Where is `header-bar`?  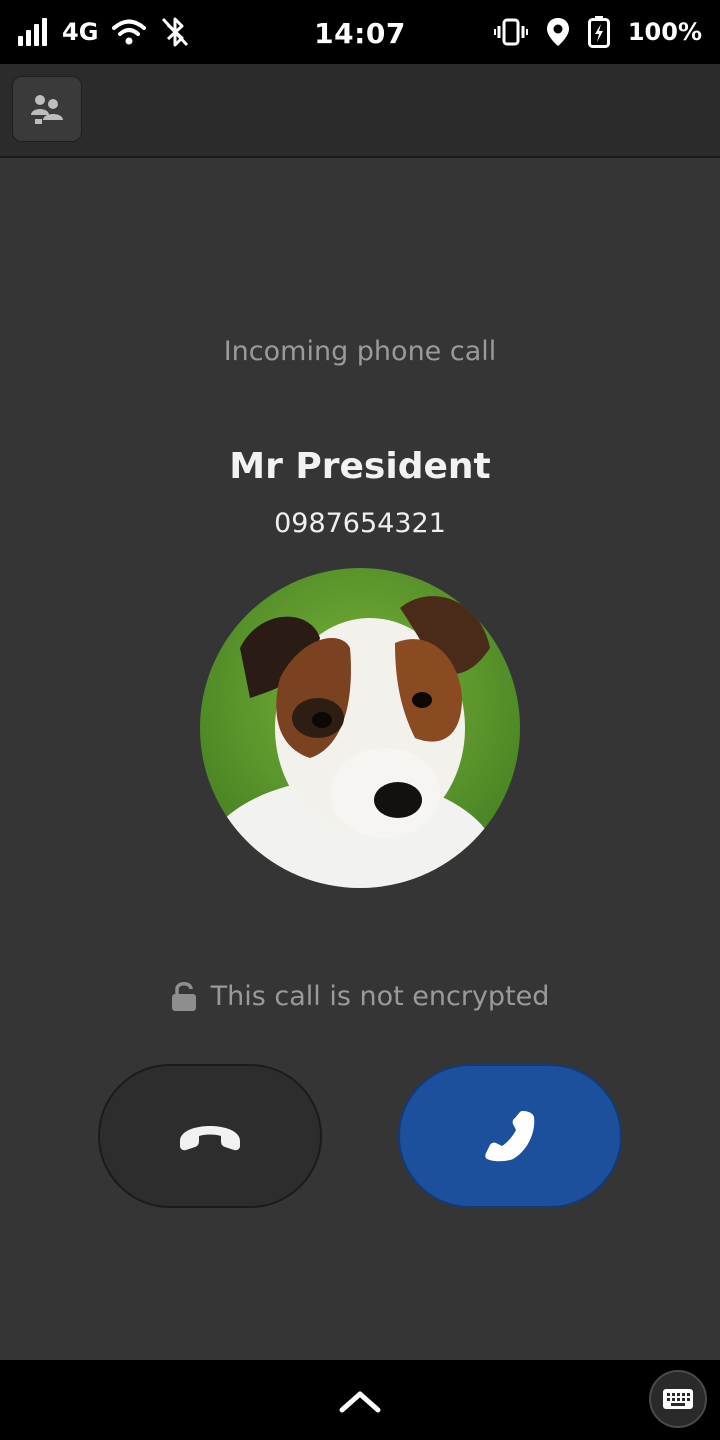 header-bar is located at coordinates (360, 111).